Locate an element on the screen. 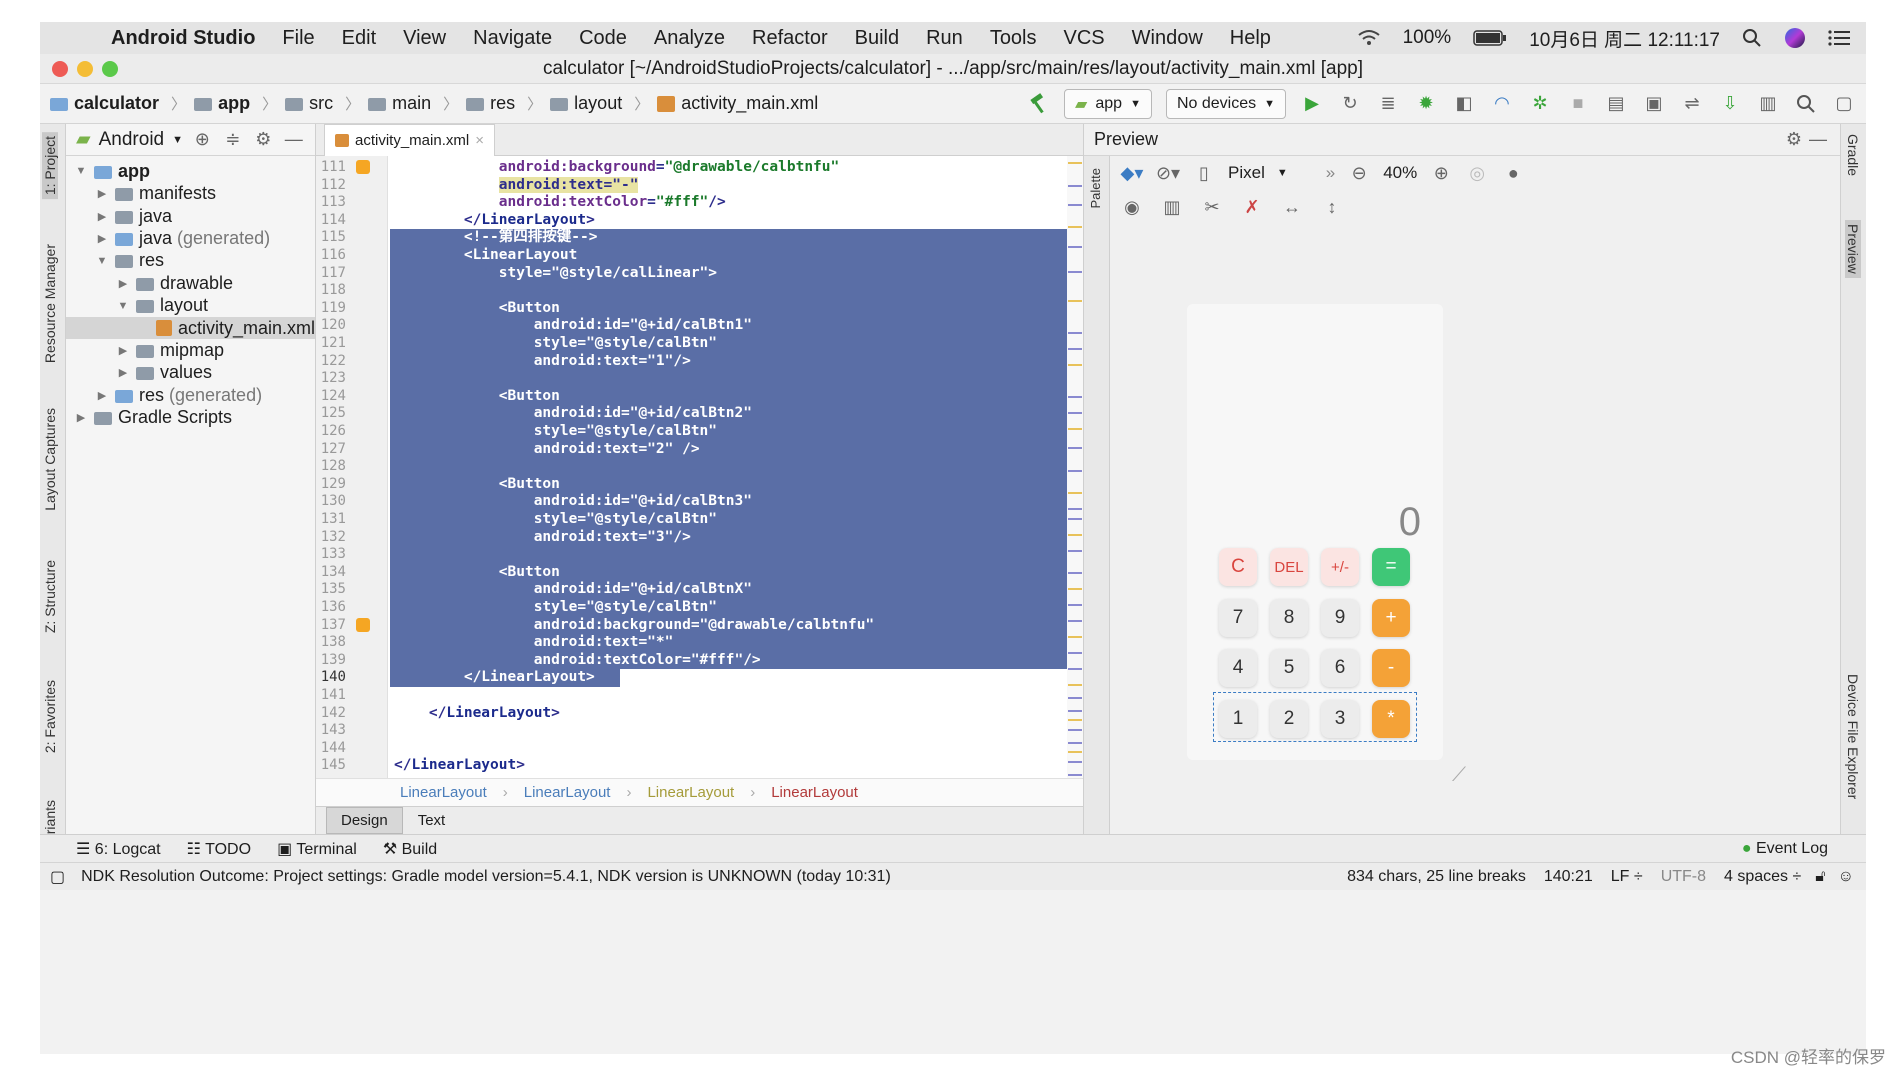  tool-tab-project: 1: Project is located at coordinates (50, 166).